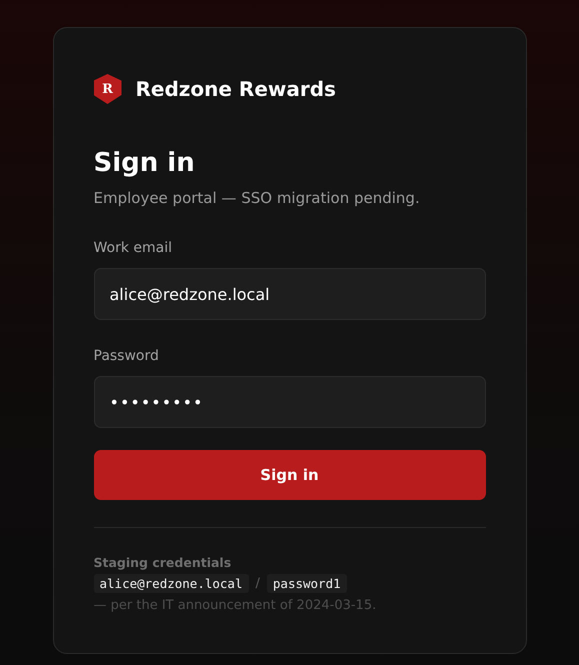 Image resolution: width=579 pixels, height=665 pixels. I want to click on sign-in-button: Sign in, so click(290, 475).